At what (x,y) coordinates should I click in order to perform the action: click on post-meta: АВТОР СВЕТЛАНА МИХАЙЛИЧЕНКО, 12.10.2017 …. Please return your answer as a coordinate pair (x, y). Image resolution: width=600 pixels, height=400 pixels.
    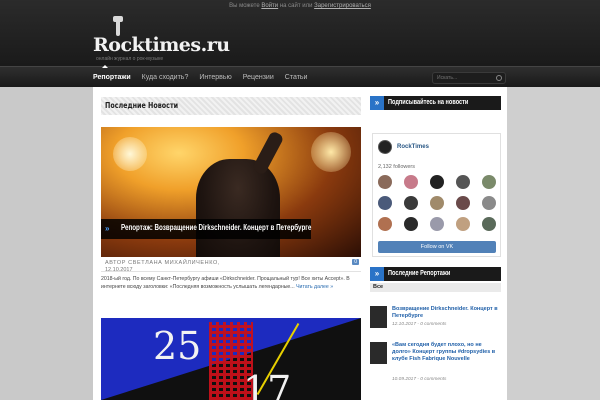
    Looking at the image, I should click on (231, 265).